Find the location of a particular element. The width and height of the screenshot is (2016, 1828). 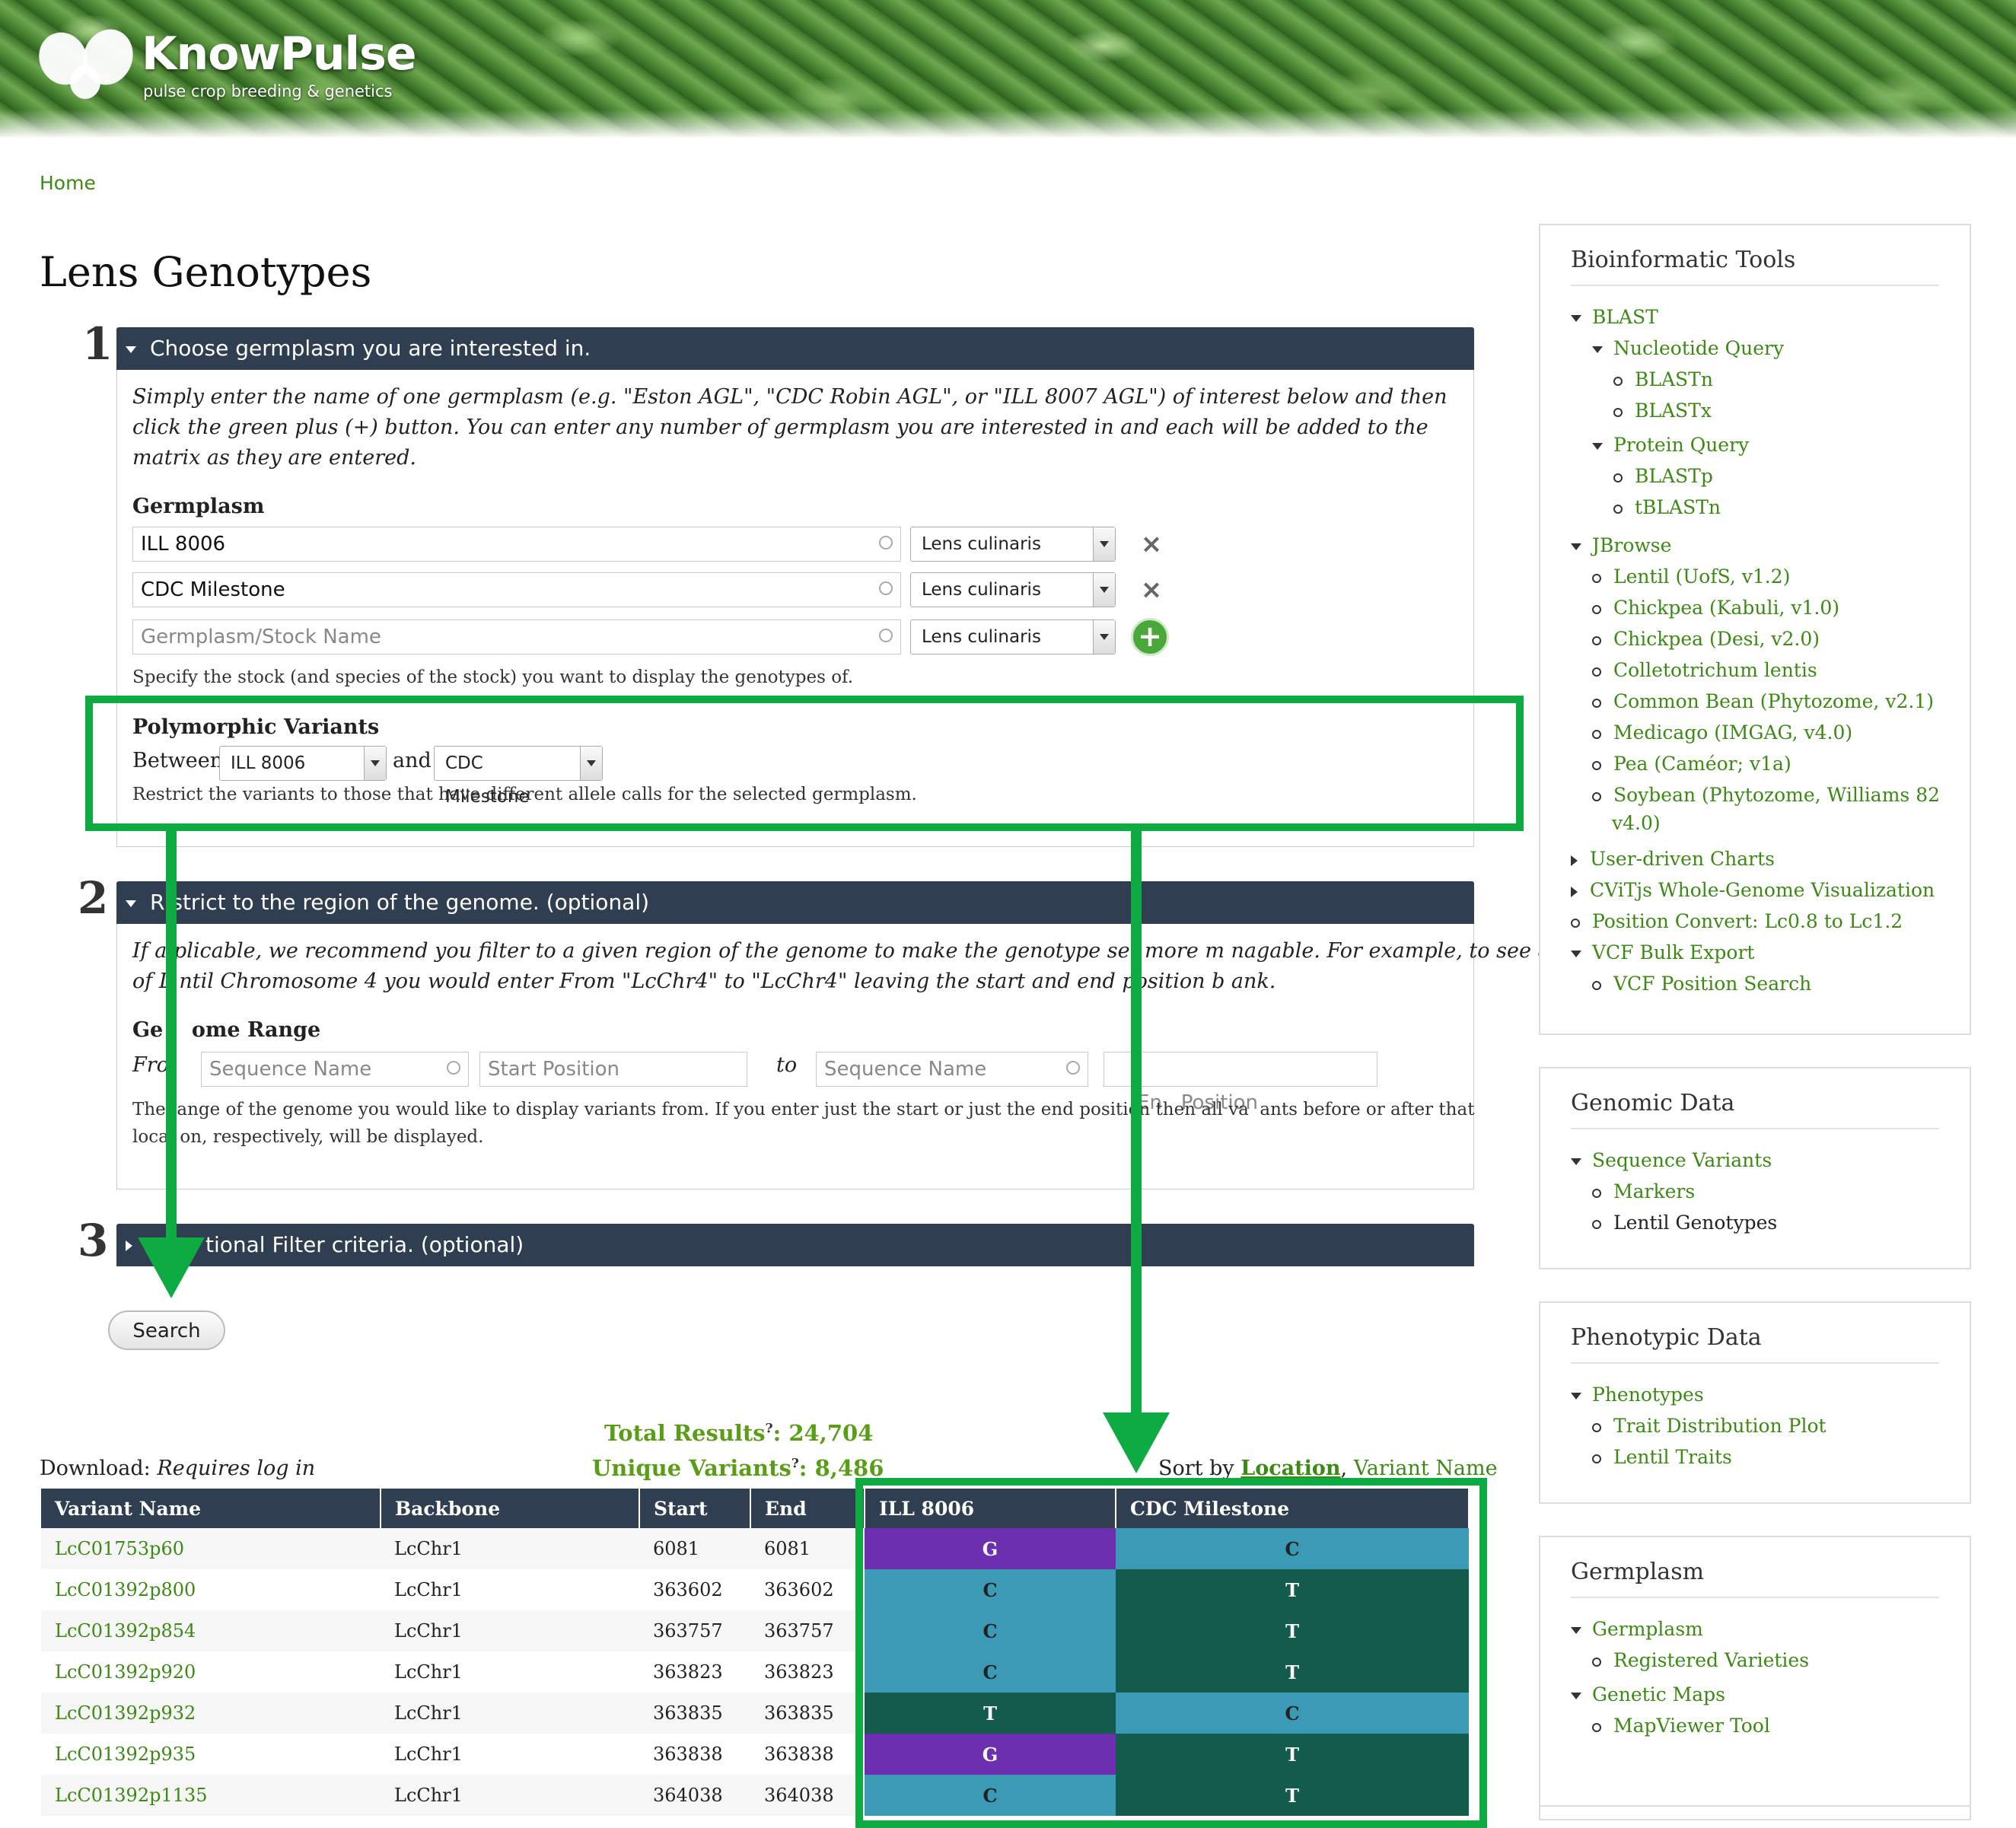

sort-variant-name-link: Variant Name is located at coordinates (1426, 1468).